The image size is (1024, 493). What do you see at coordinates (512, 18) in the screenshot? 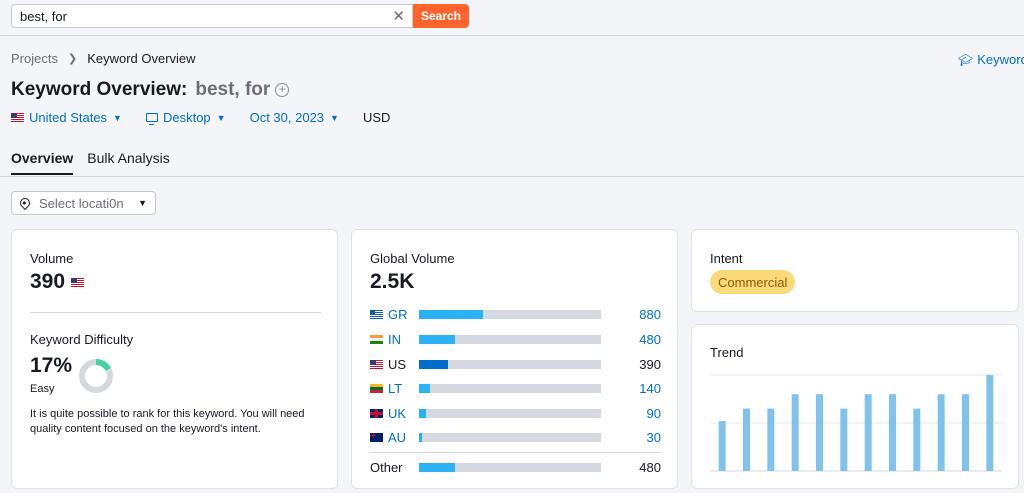
I see `search-bar: ✕ Search` at bounding box center [512, 18].